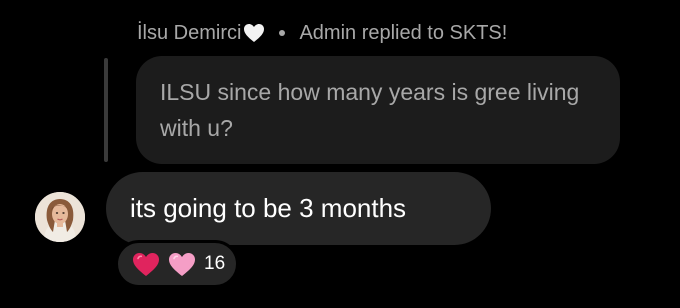 The image size is (680, 308). What do you see at coordinates (189, 33) in the screenshot?
I see `sender-name: İlsu Demirci` at bounding box center [189, 33].